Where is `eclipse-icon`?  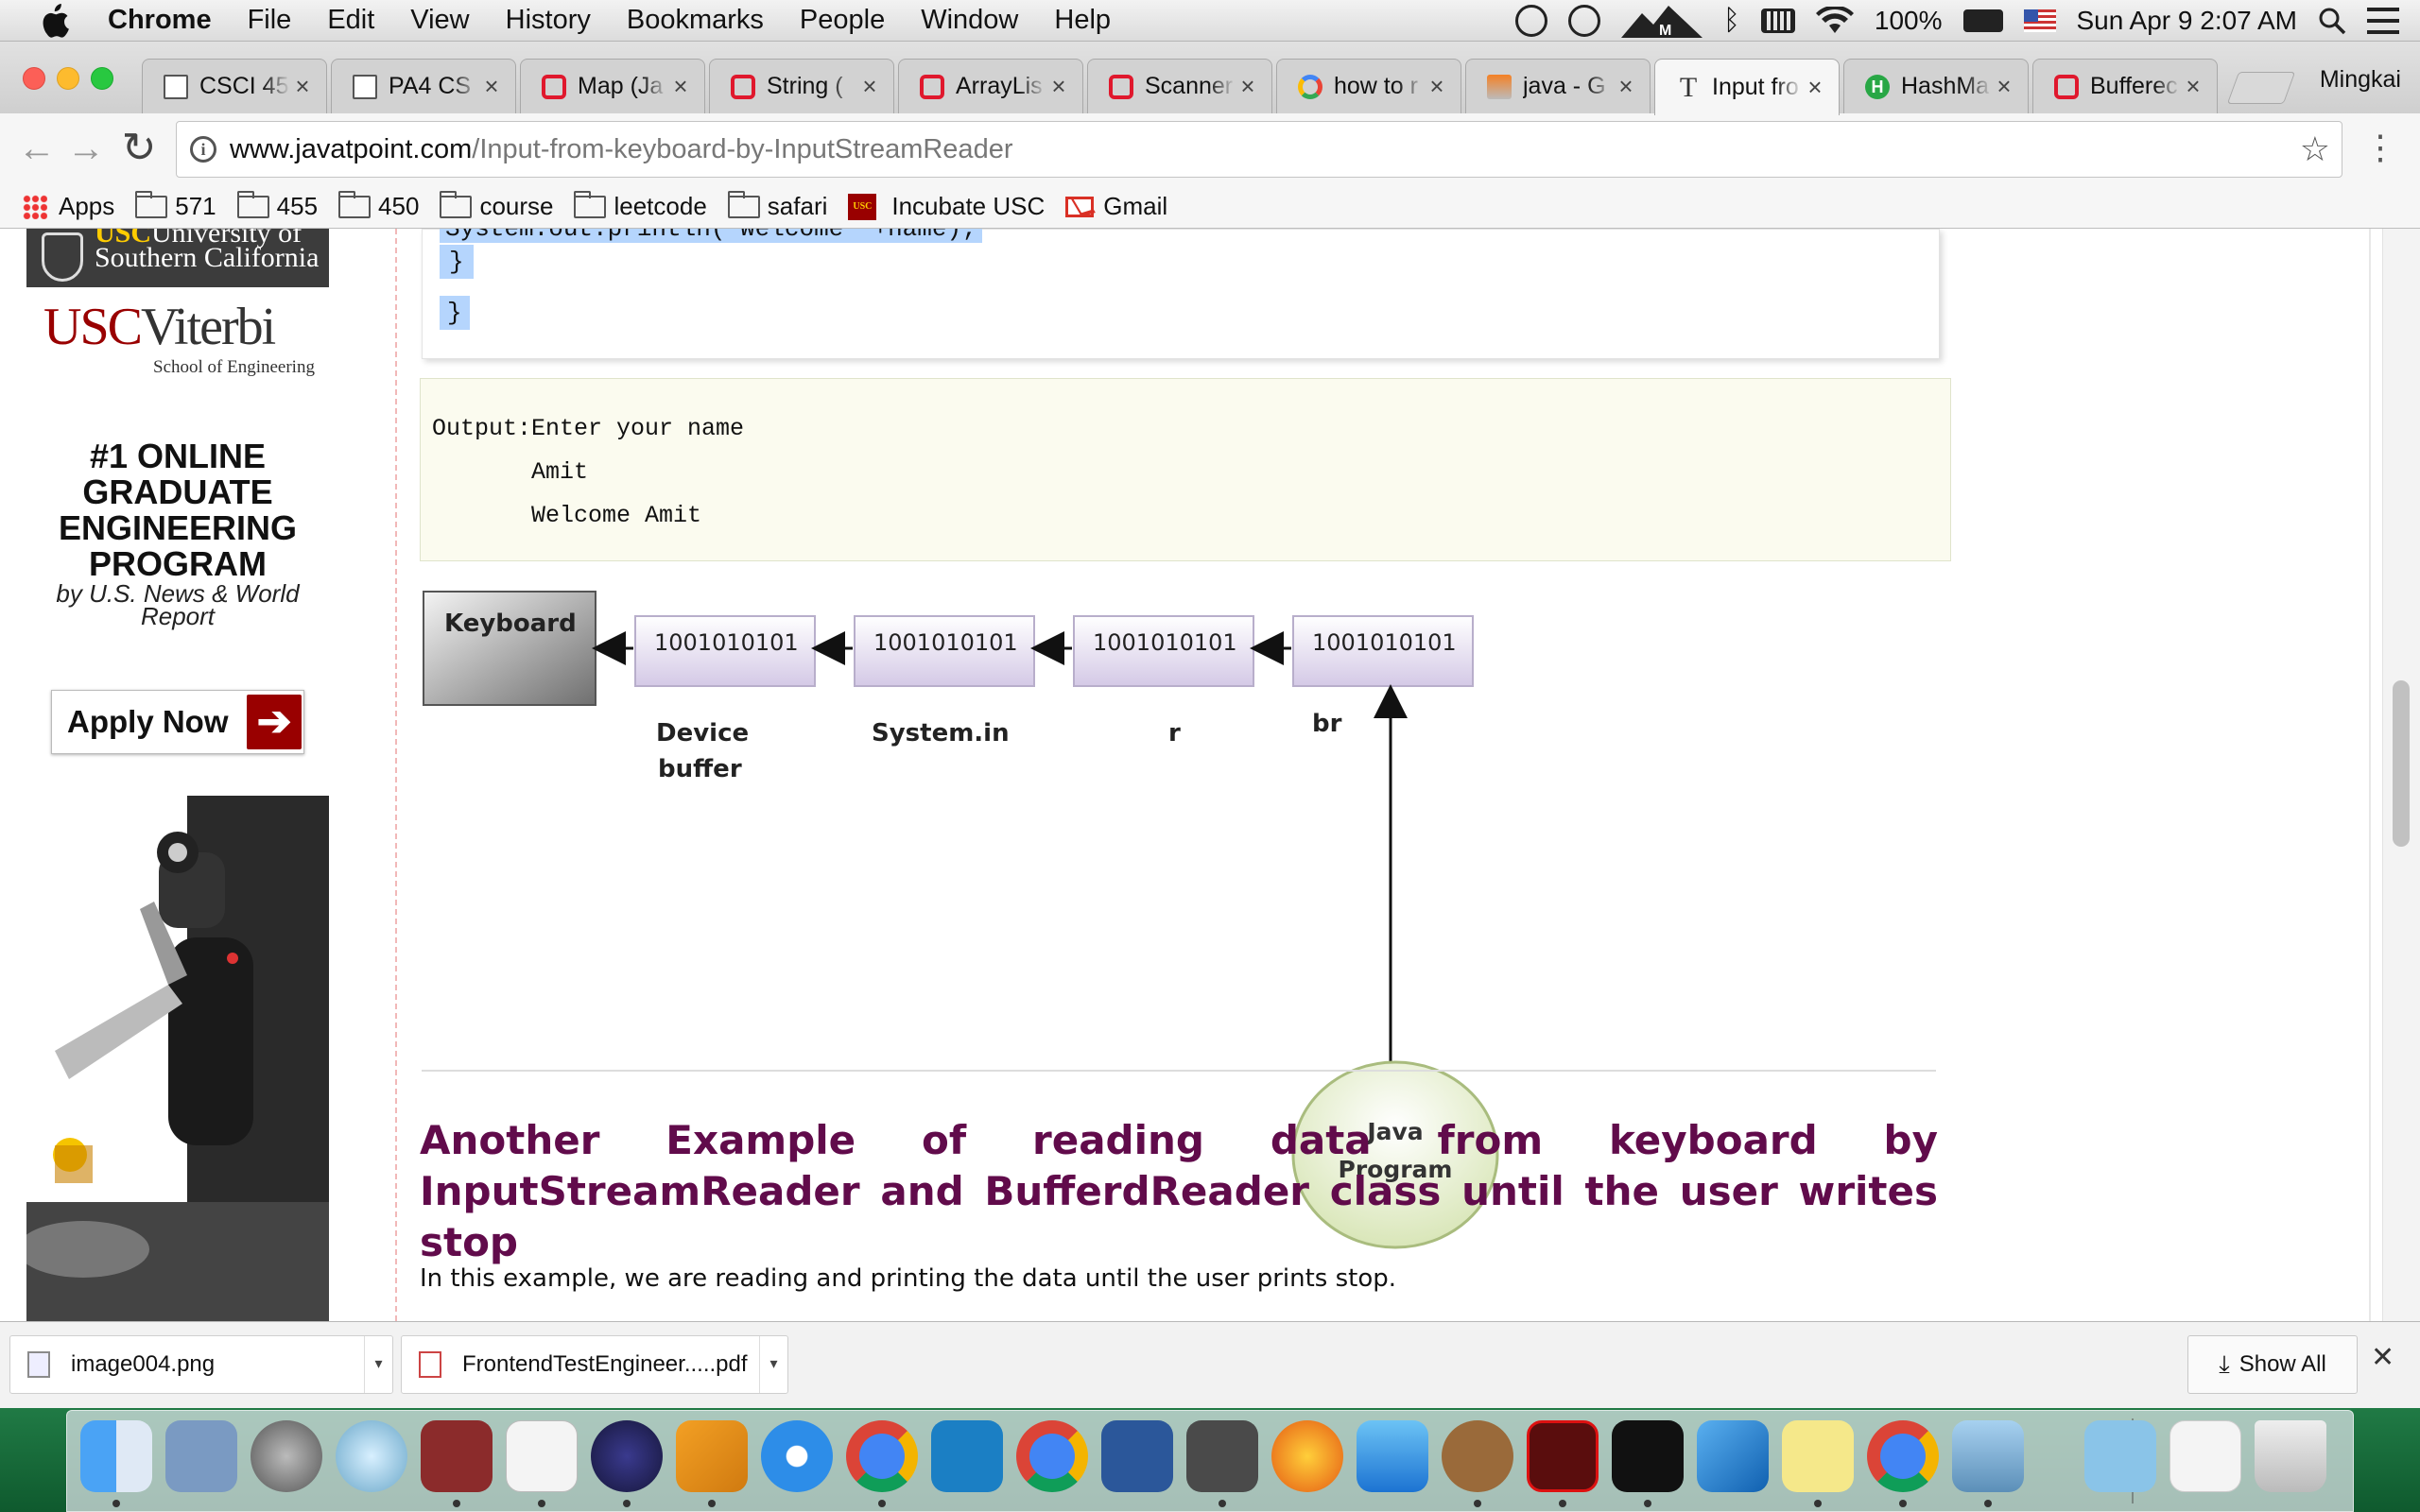
eclipse-icon is located at coordinates (627, 1456).